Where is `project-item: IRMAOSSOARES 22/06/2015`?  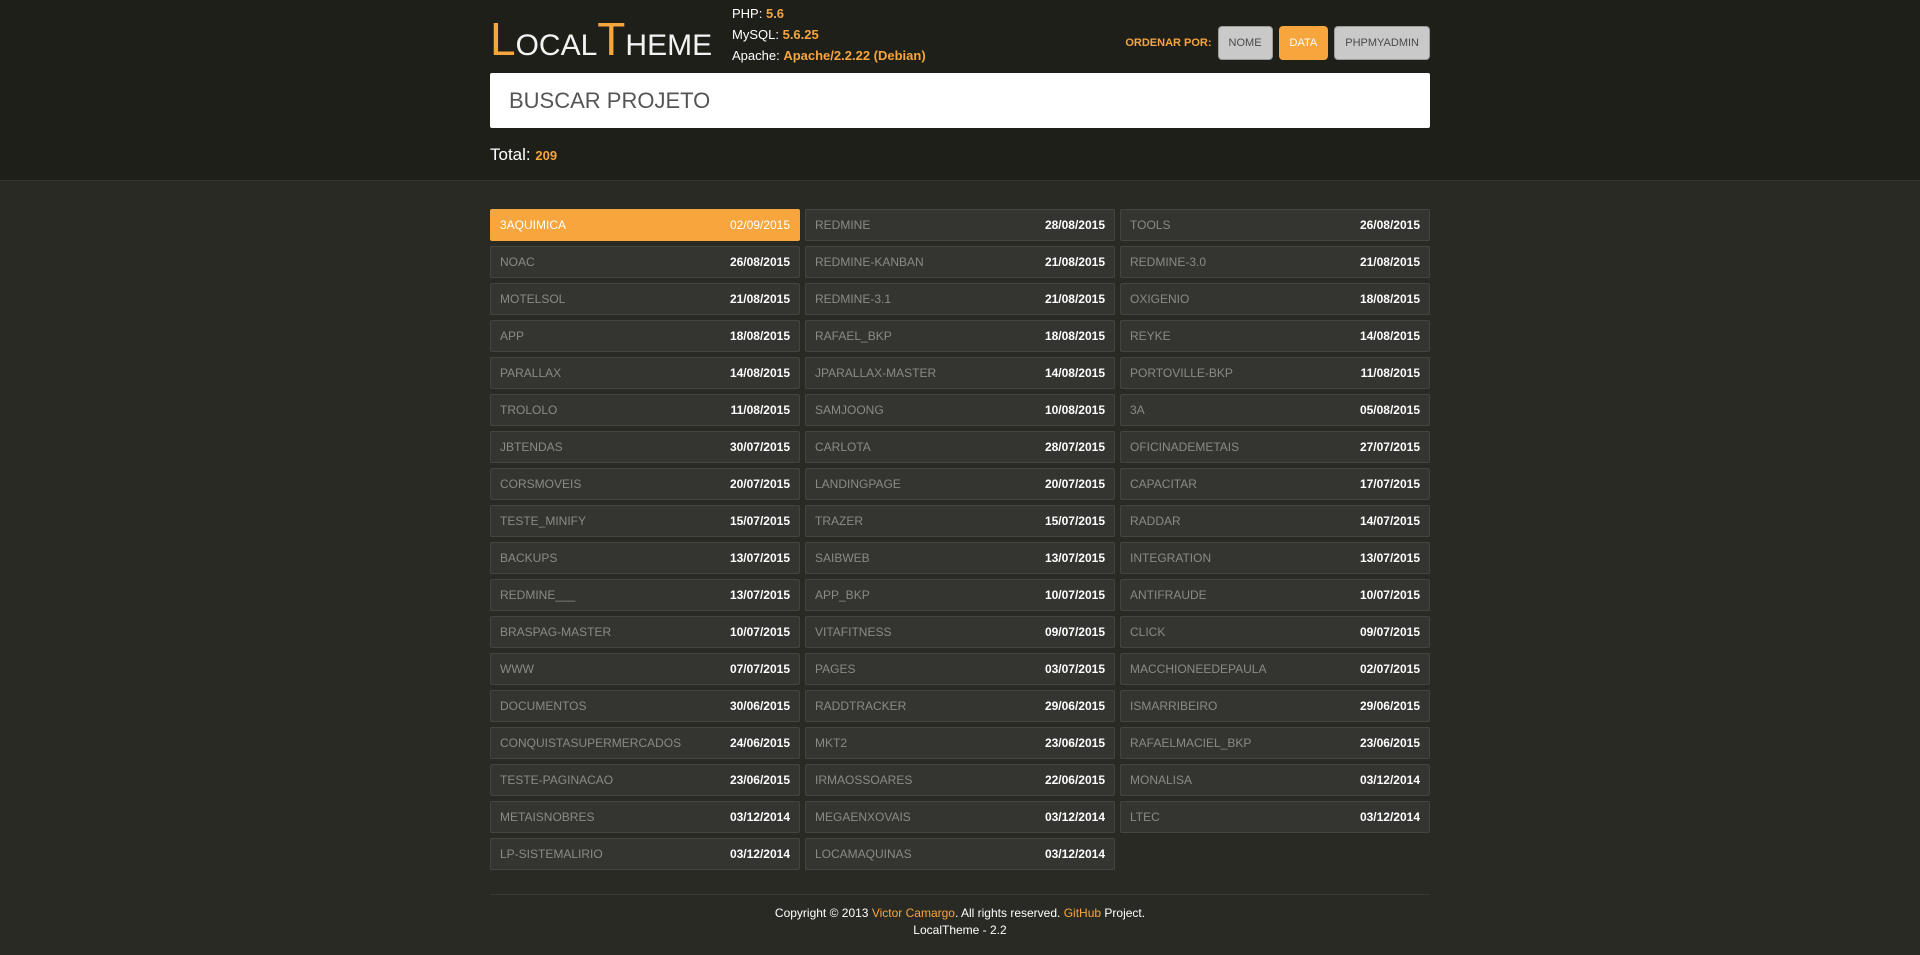 project-item: IRMAOSSOARES 22/06/2015 is located at coordinates (960, 780).